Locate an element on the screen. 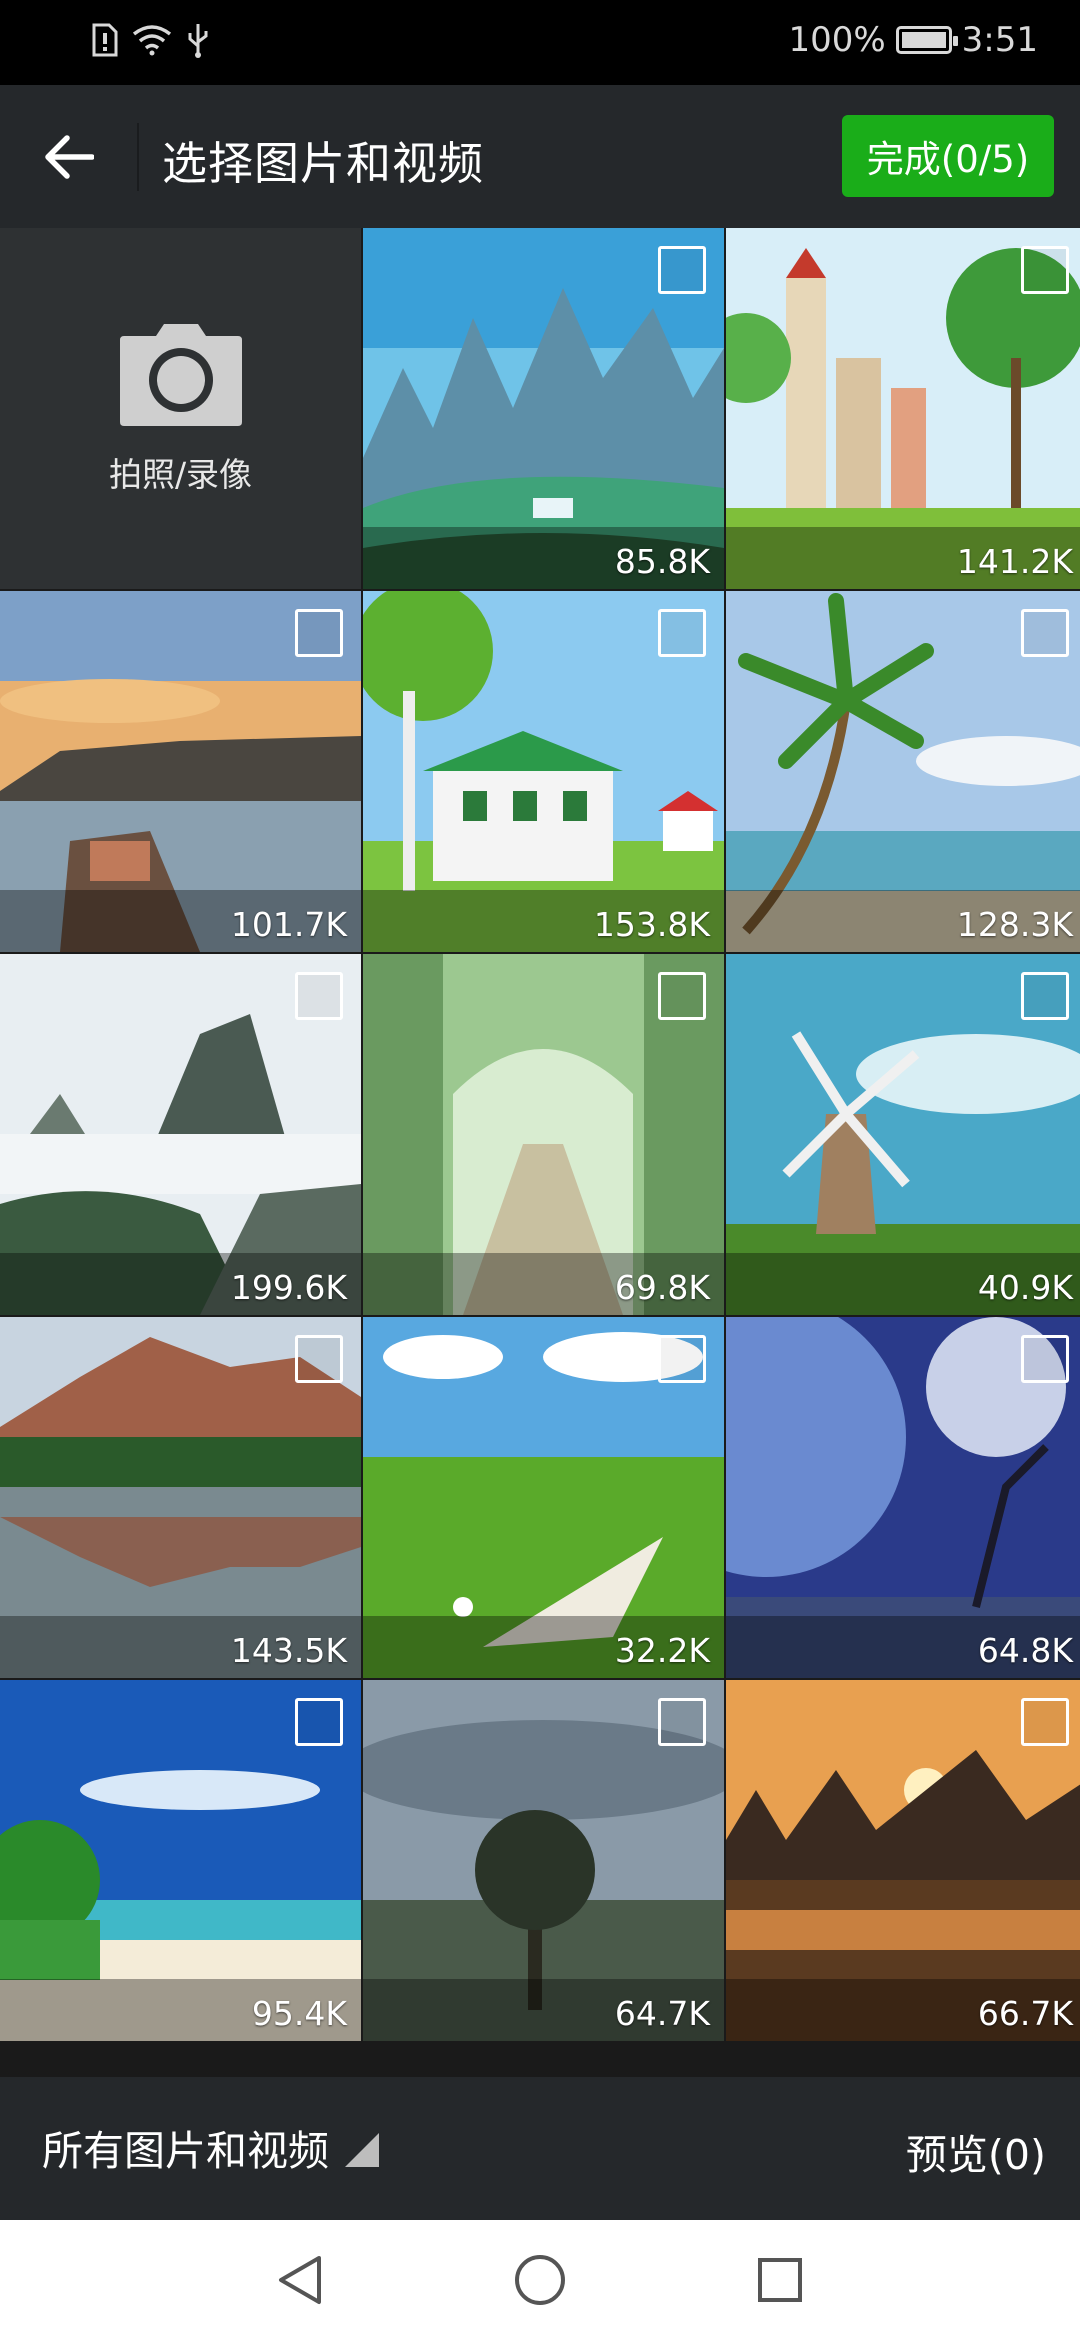 The width and height of the screenshot is (1080, 2340). usb-icon is located at coordinates (198, 41).